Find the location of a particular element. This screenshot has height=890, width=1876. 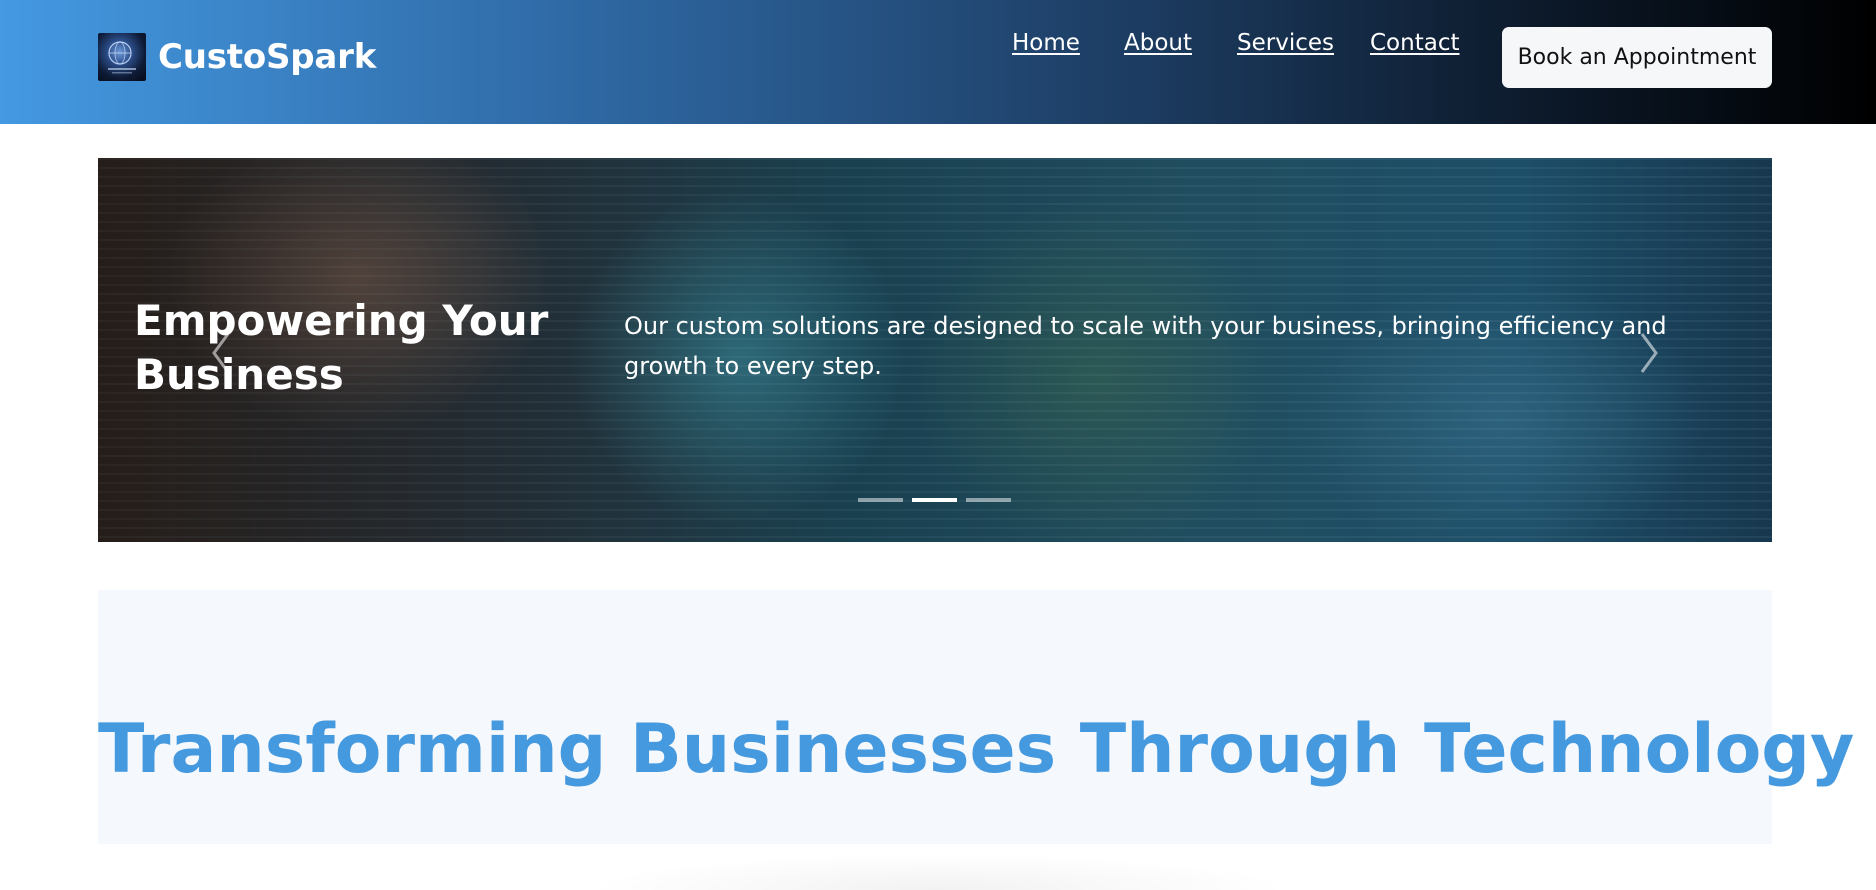

chevron-left-icon is located at coordinates (223, 353).